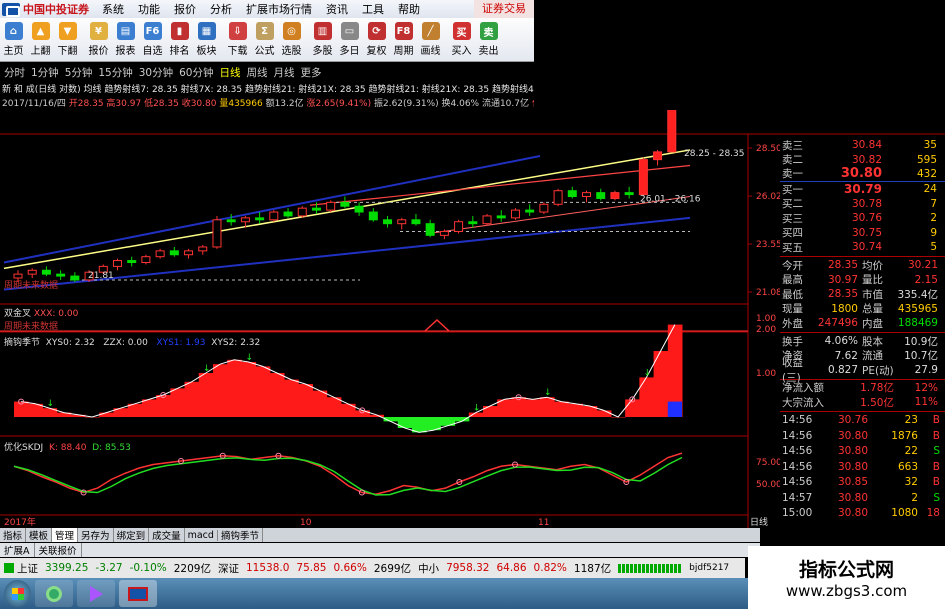 This screenshot has width=945, height=609. I want to click on bid-label: 买二, so click(792, 204).